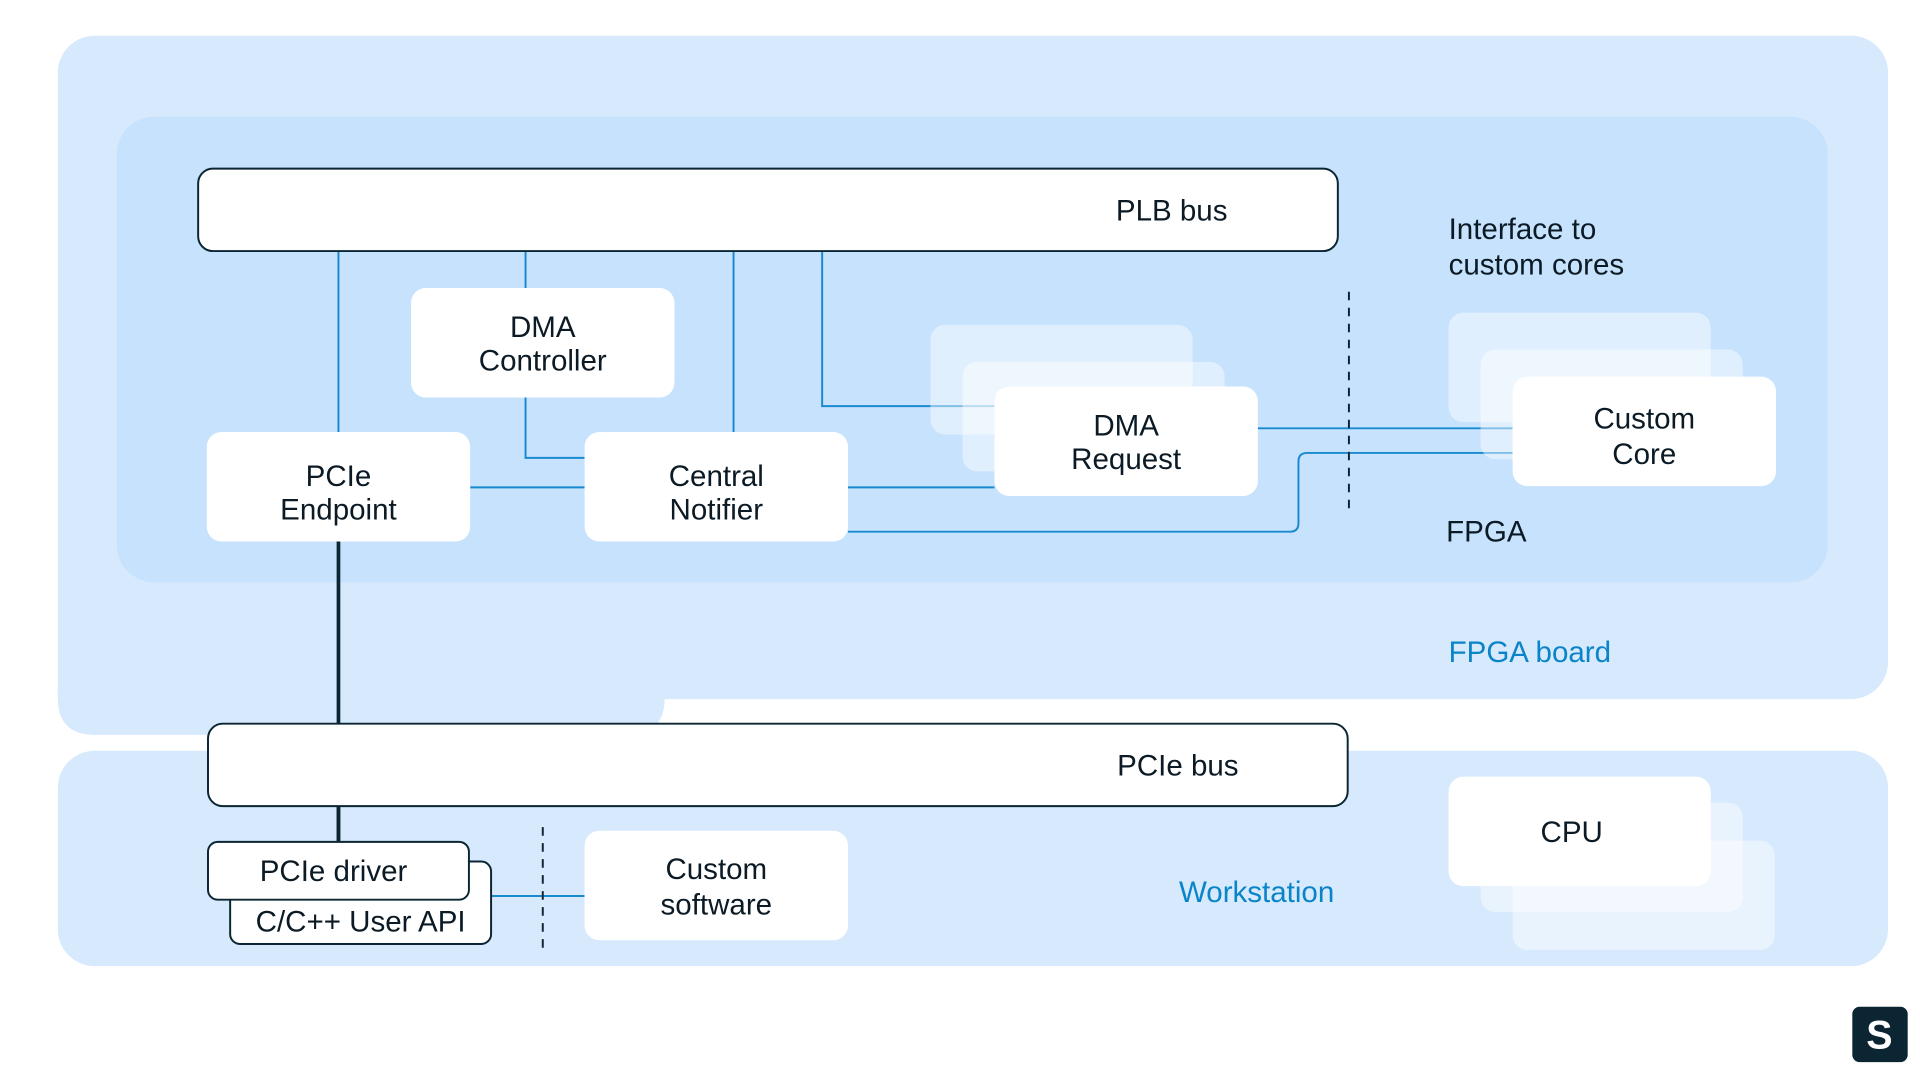 This screenshot has height=1080, width=1920. Describe the element at coordinates (717, 904) in the screenshot. I see `svg-text: software` at that location.